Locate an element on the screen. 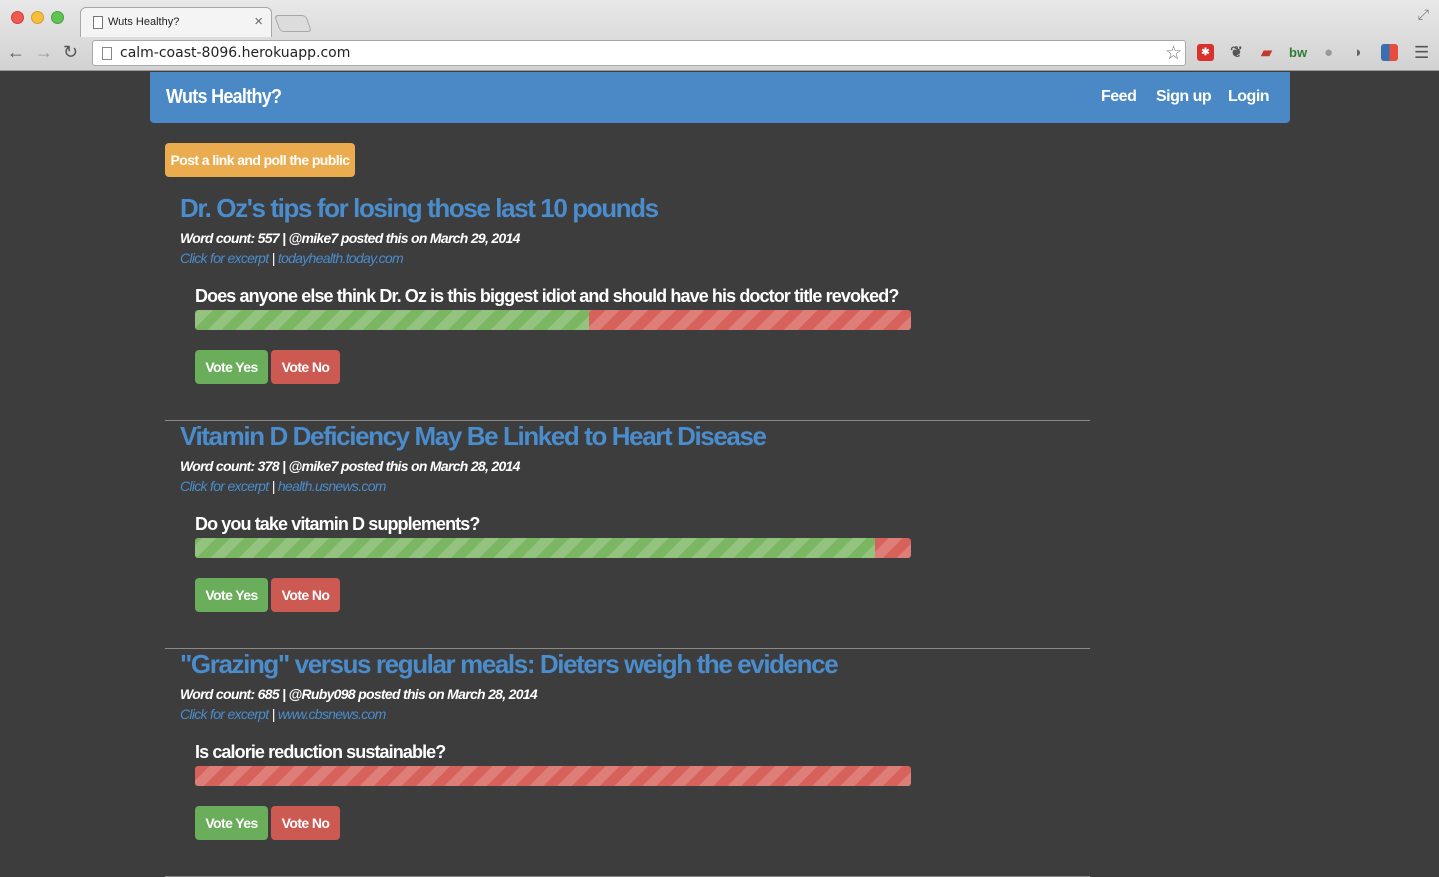  article-links: Click for excerpt | www.cbsnews.com is located at coordinates (283, 714).